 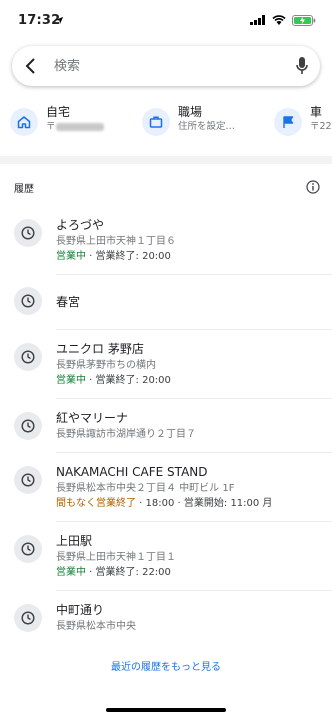 I want to click on place-name: 紅やマリーナ, so click(x=92, y=418).